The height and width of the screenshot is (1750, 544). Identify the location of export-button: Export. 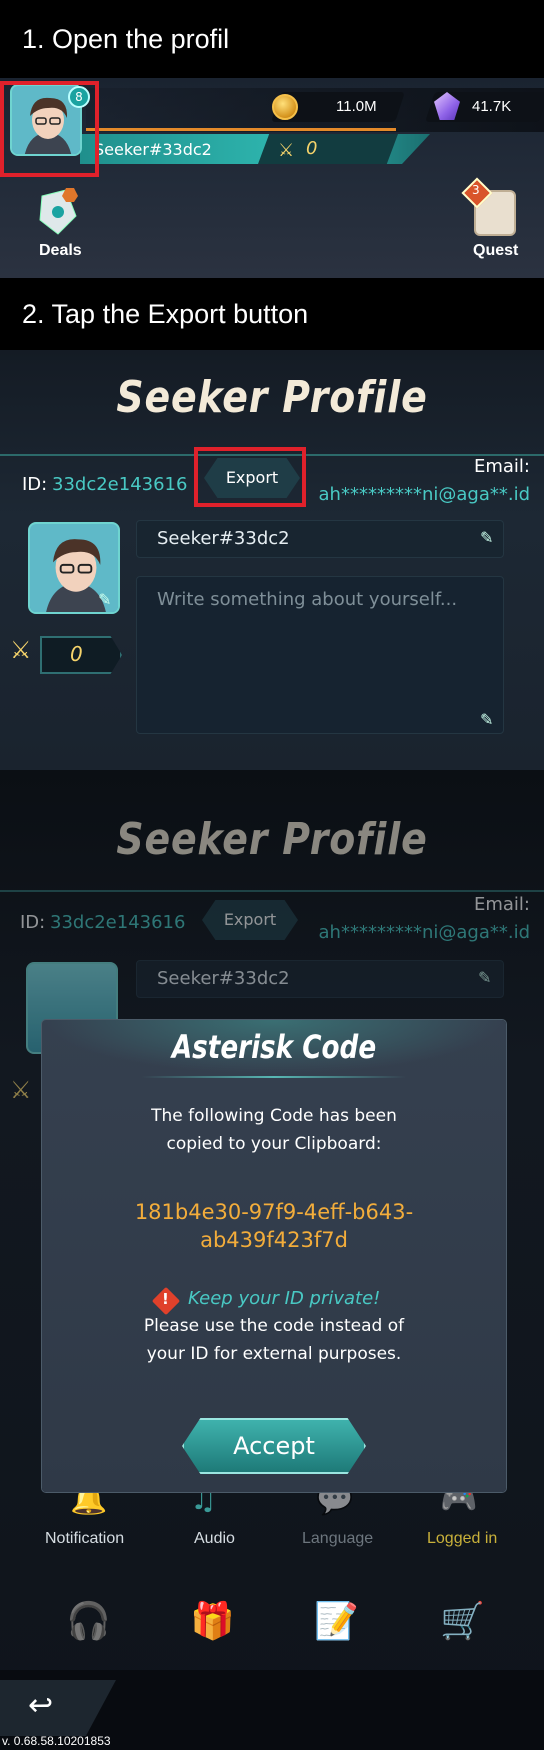
(250, 920).